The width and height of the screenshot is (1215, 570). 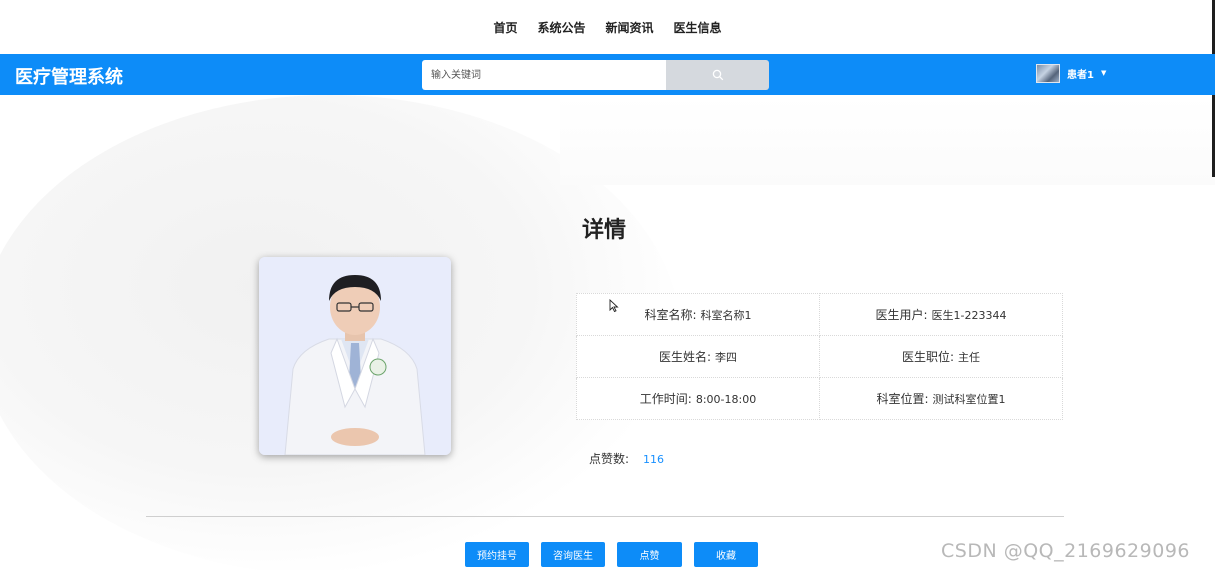 I want to click on info-cell: 医生职位: 主任, so click(x=941, y=356).